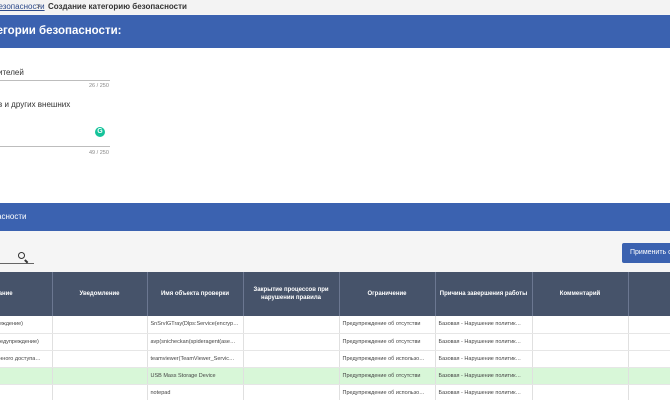 The width and height of the screenshot is (670, 400). I want to click on column-header-close-processes: Закрытие процессов при нарушении правила, so click(291, 294).